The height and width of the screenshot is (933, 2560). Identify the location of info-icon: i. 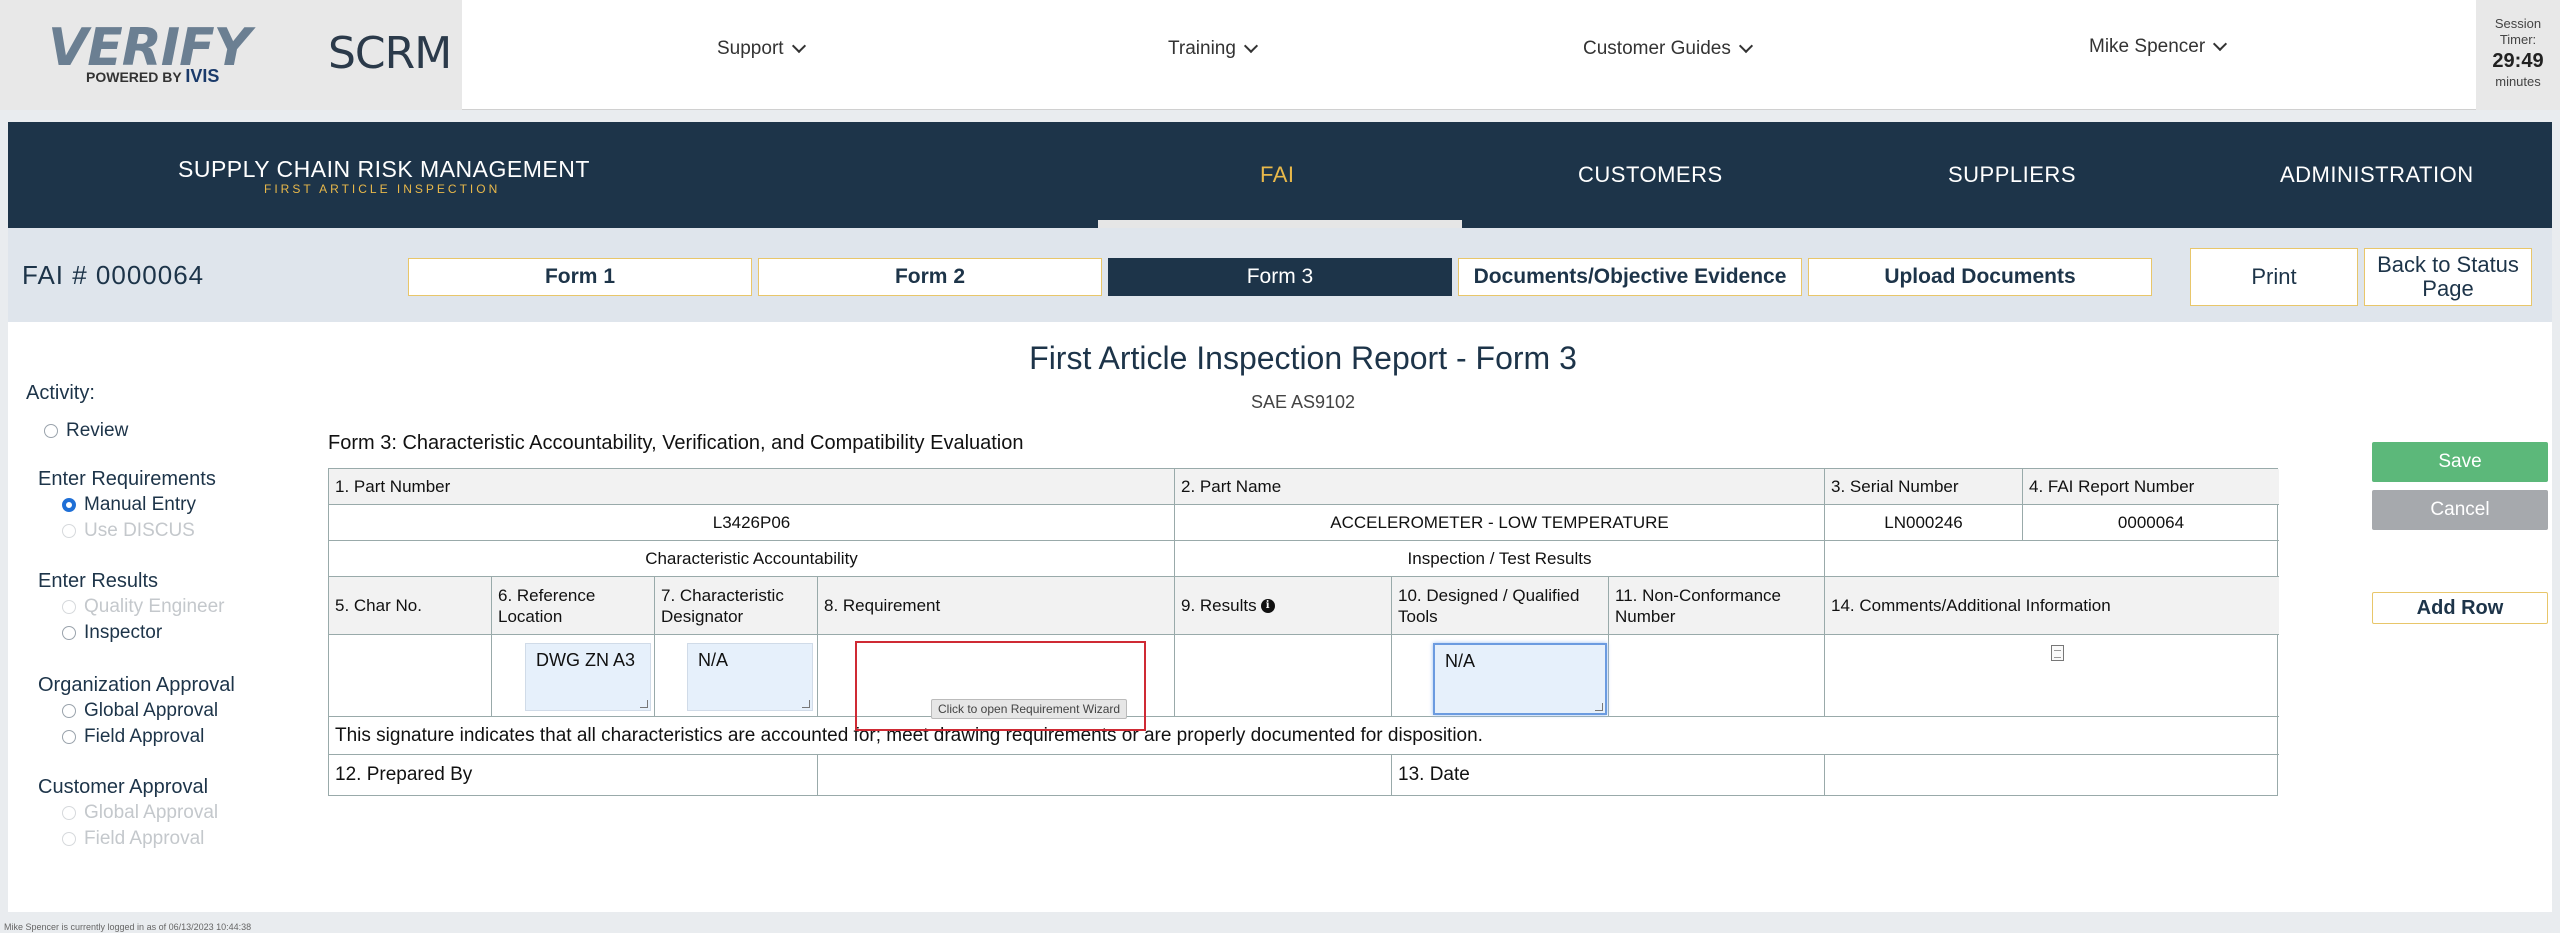
(1267, 605).